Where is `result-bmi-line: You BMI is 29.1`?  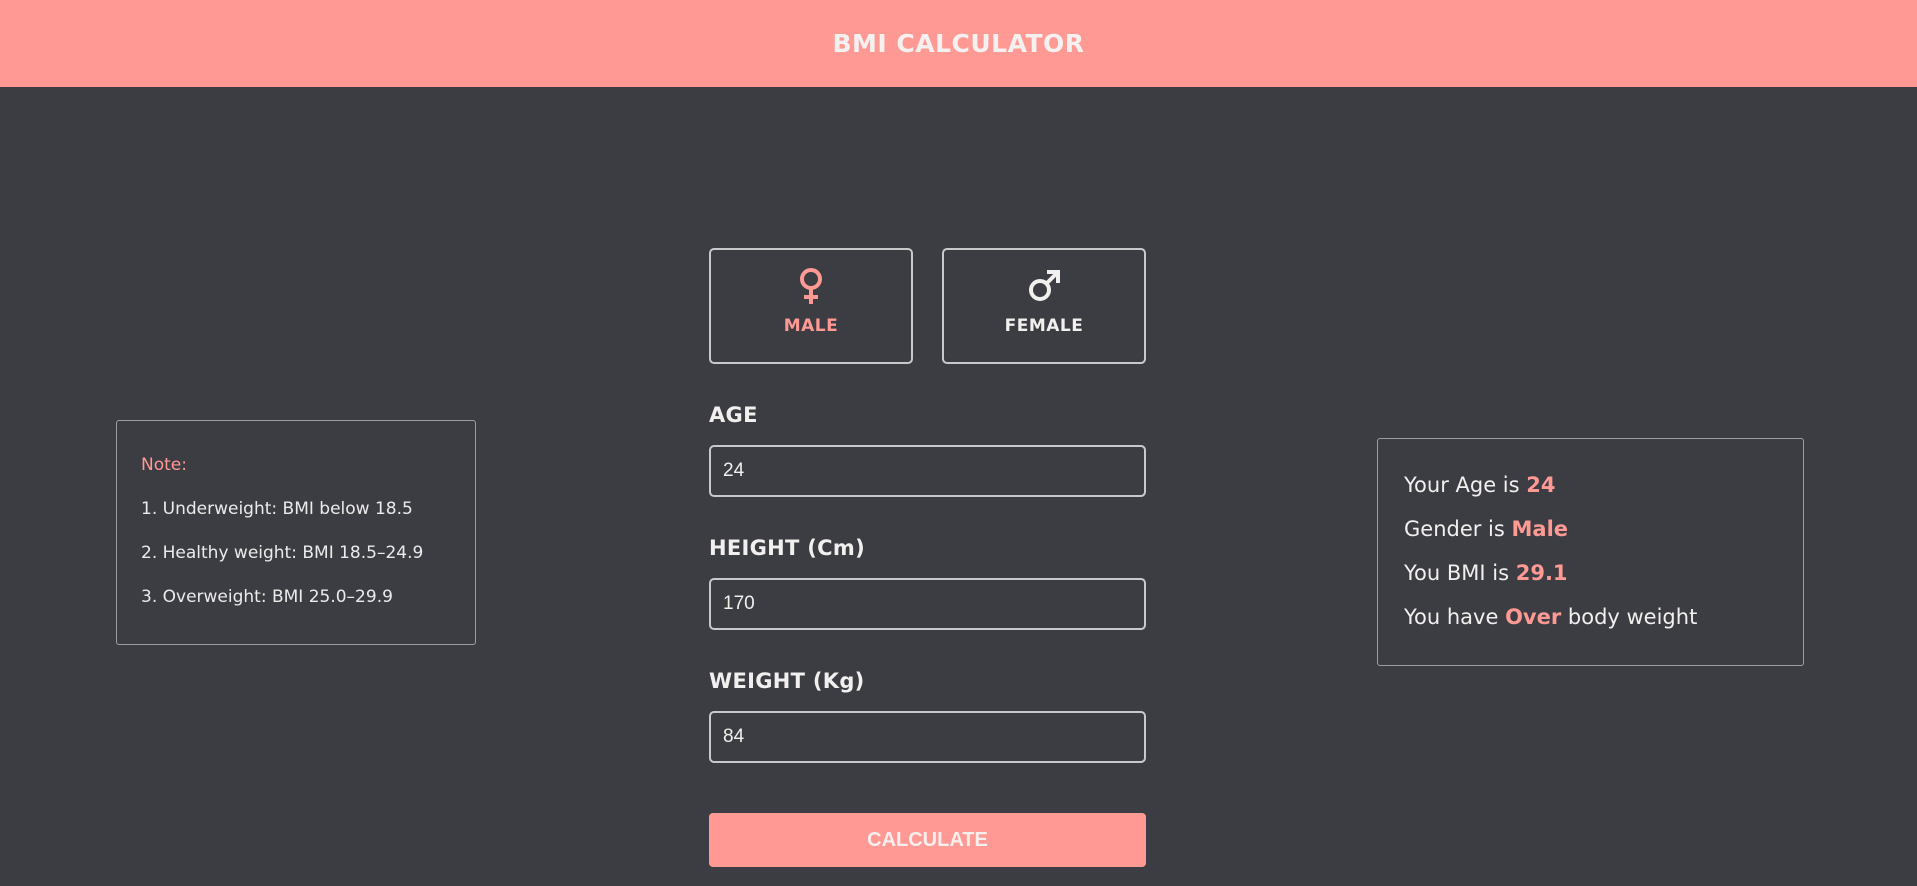
result-bmi-line: You BMI is 29.1 is located at coordinates (1603, 575).